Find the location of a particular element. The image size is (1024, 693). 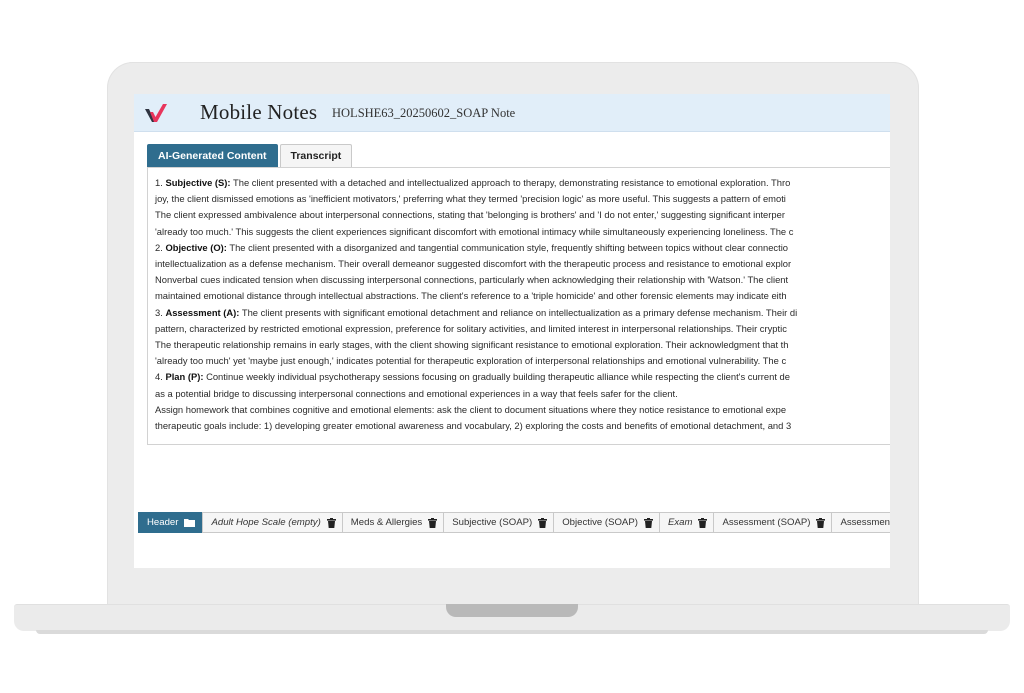

note-section-heading: Assessment (A): is located at coordinates (202, 312).